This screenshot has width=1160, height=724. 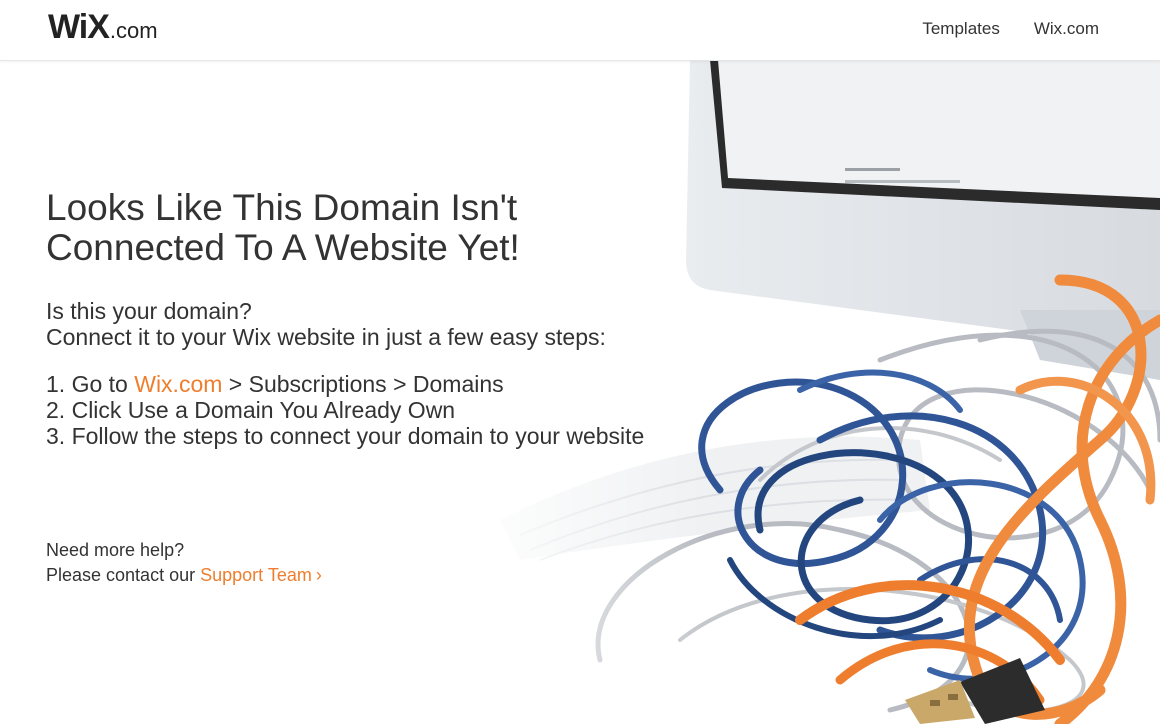 What do you see at coordinates (1066, 29) in the screenshot?
I see `nav-link-wix-com: Wix.com` at bounding box center [1066, 29].